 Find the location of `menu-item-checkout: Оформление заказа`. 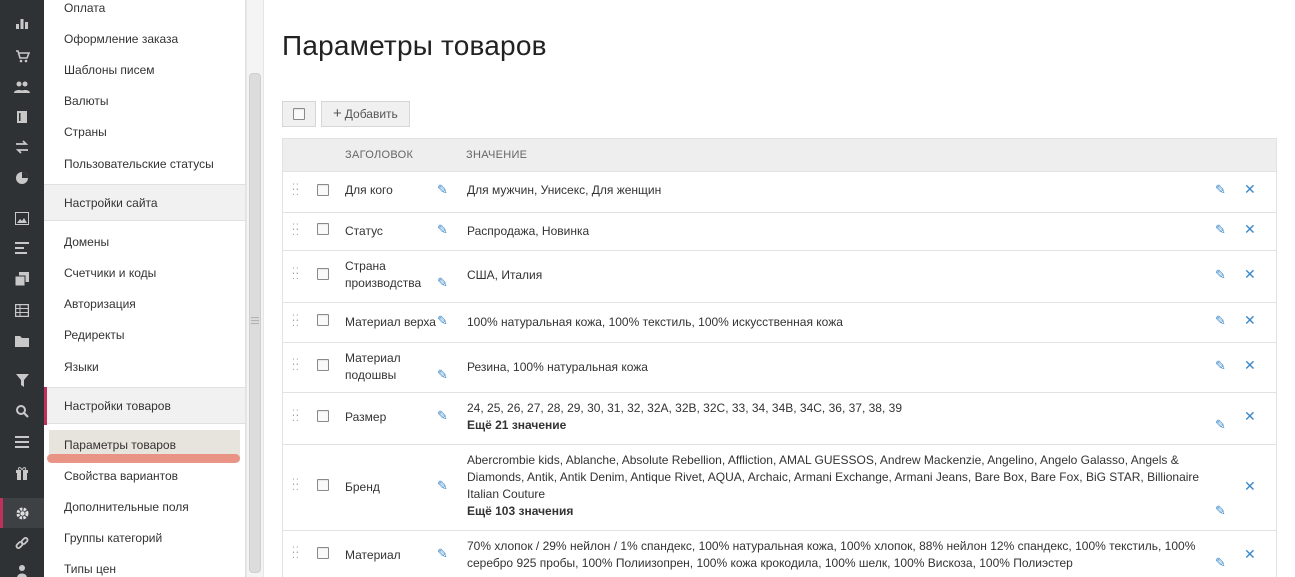

menu-item-checkout: Оформление заказа is located at coordinates (144, 39).